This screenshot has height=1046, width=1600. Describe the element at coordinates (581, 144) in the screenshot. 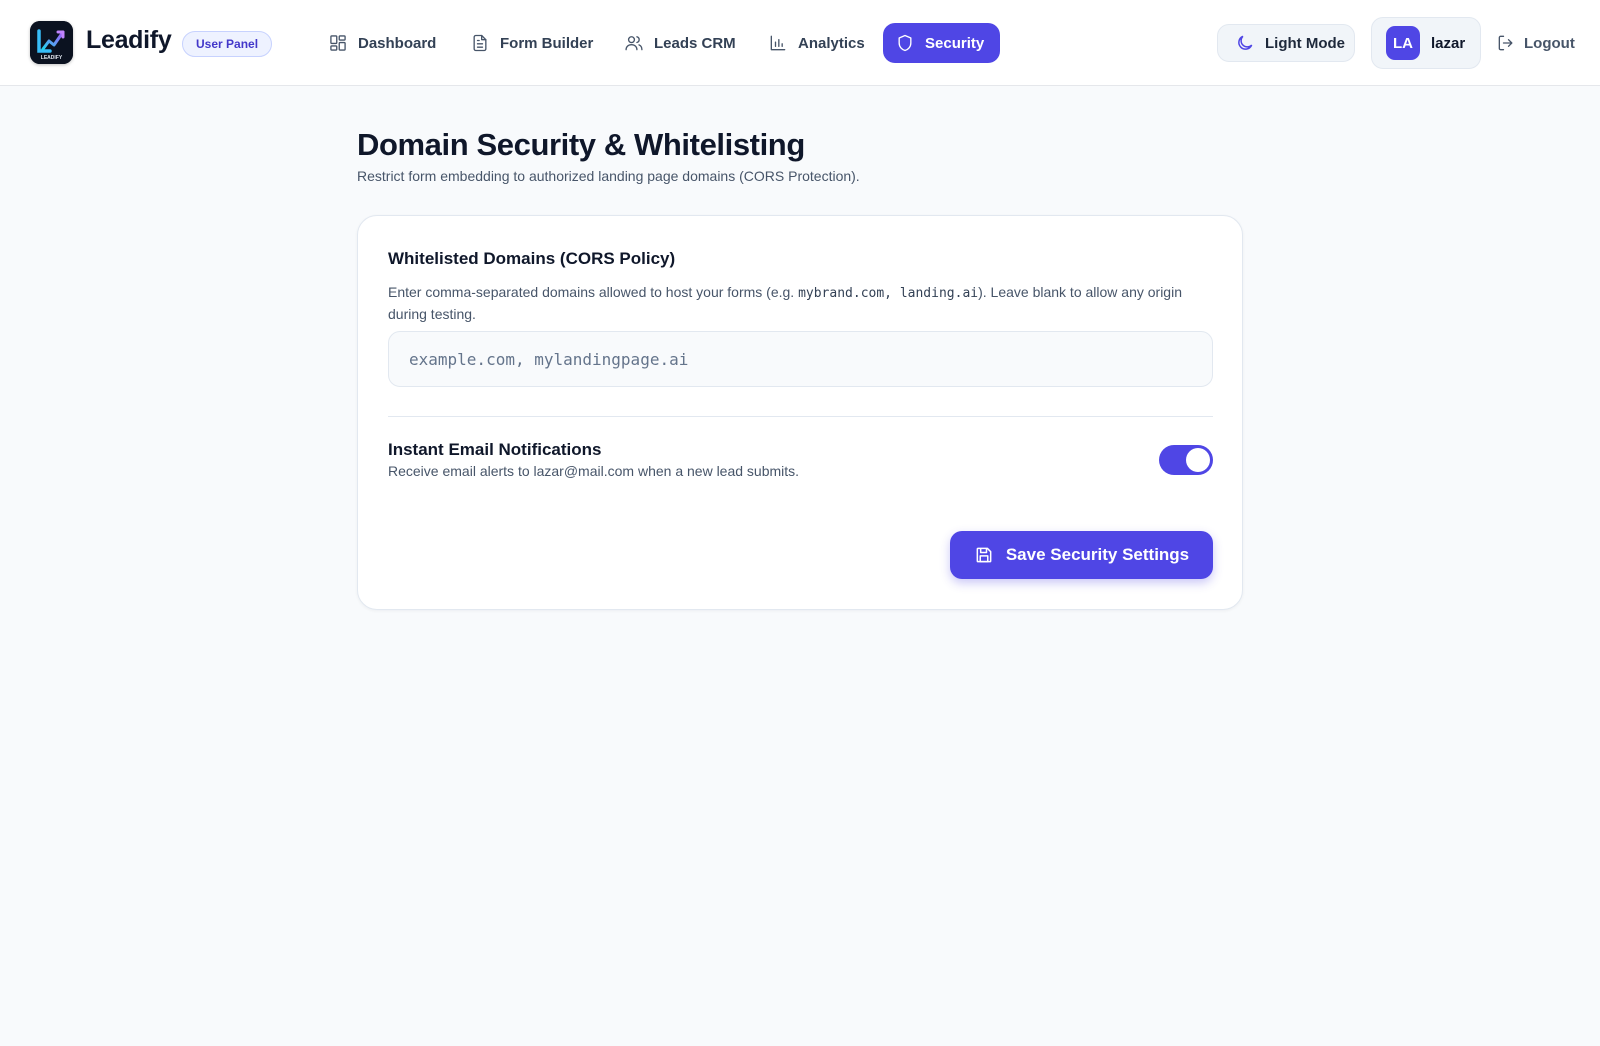

I see `page-title: Domain Security & Whitelisting` at that location.